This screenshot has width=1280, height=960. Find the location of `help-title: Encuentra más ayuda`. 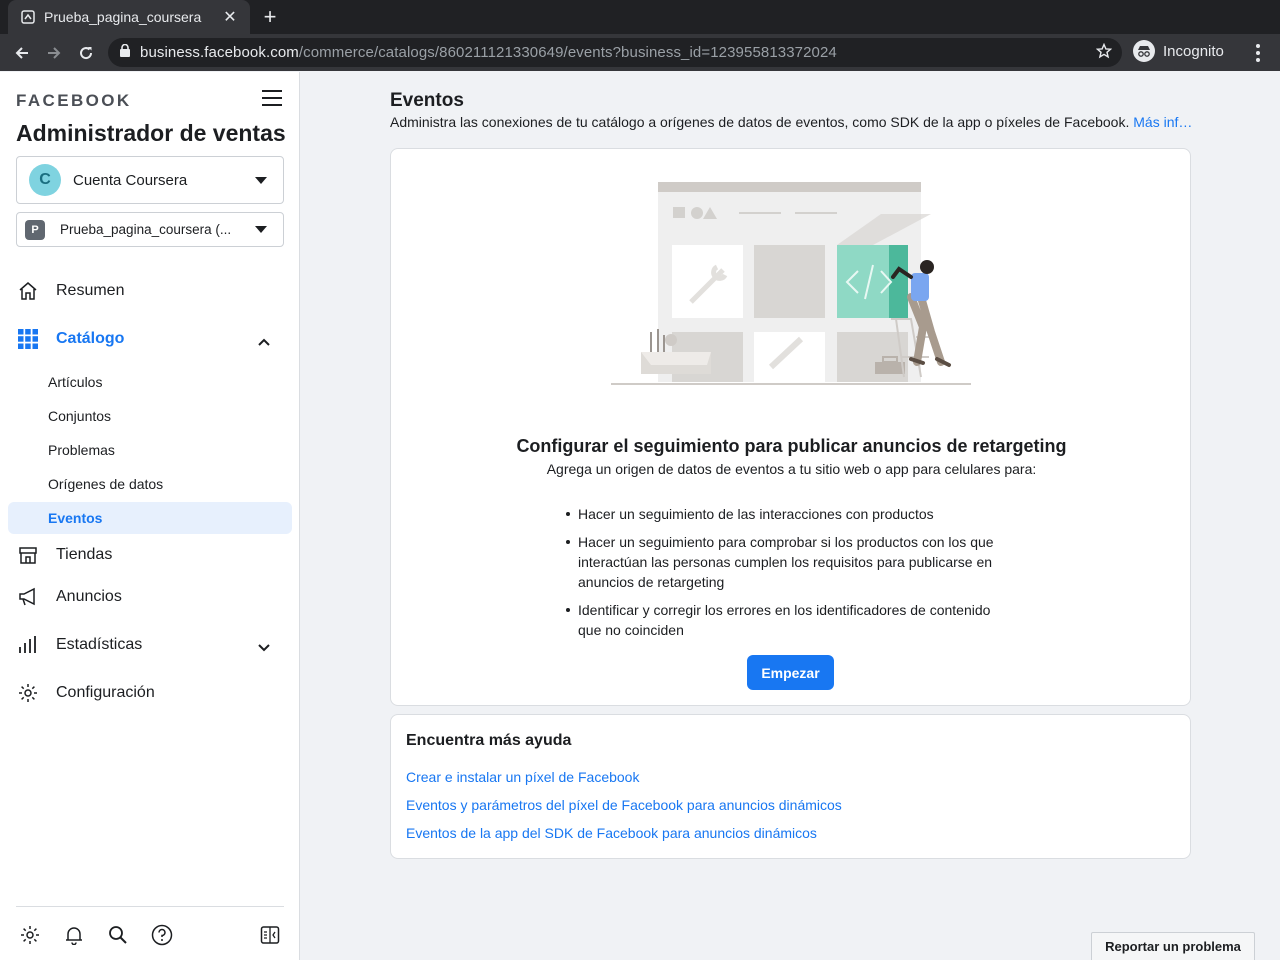

help-title: Encuentra más ayuda is located at coordinates (489, 740).